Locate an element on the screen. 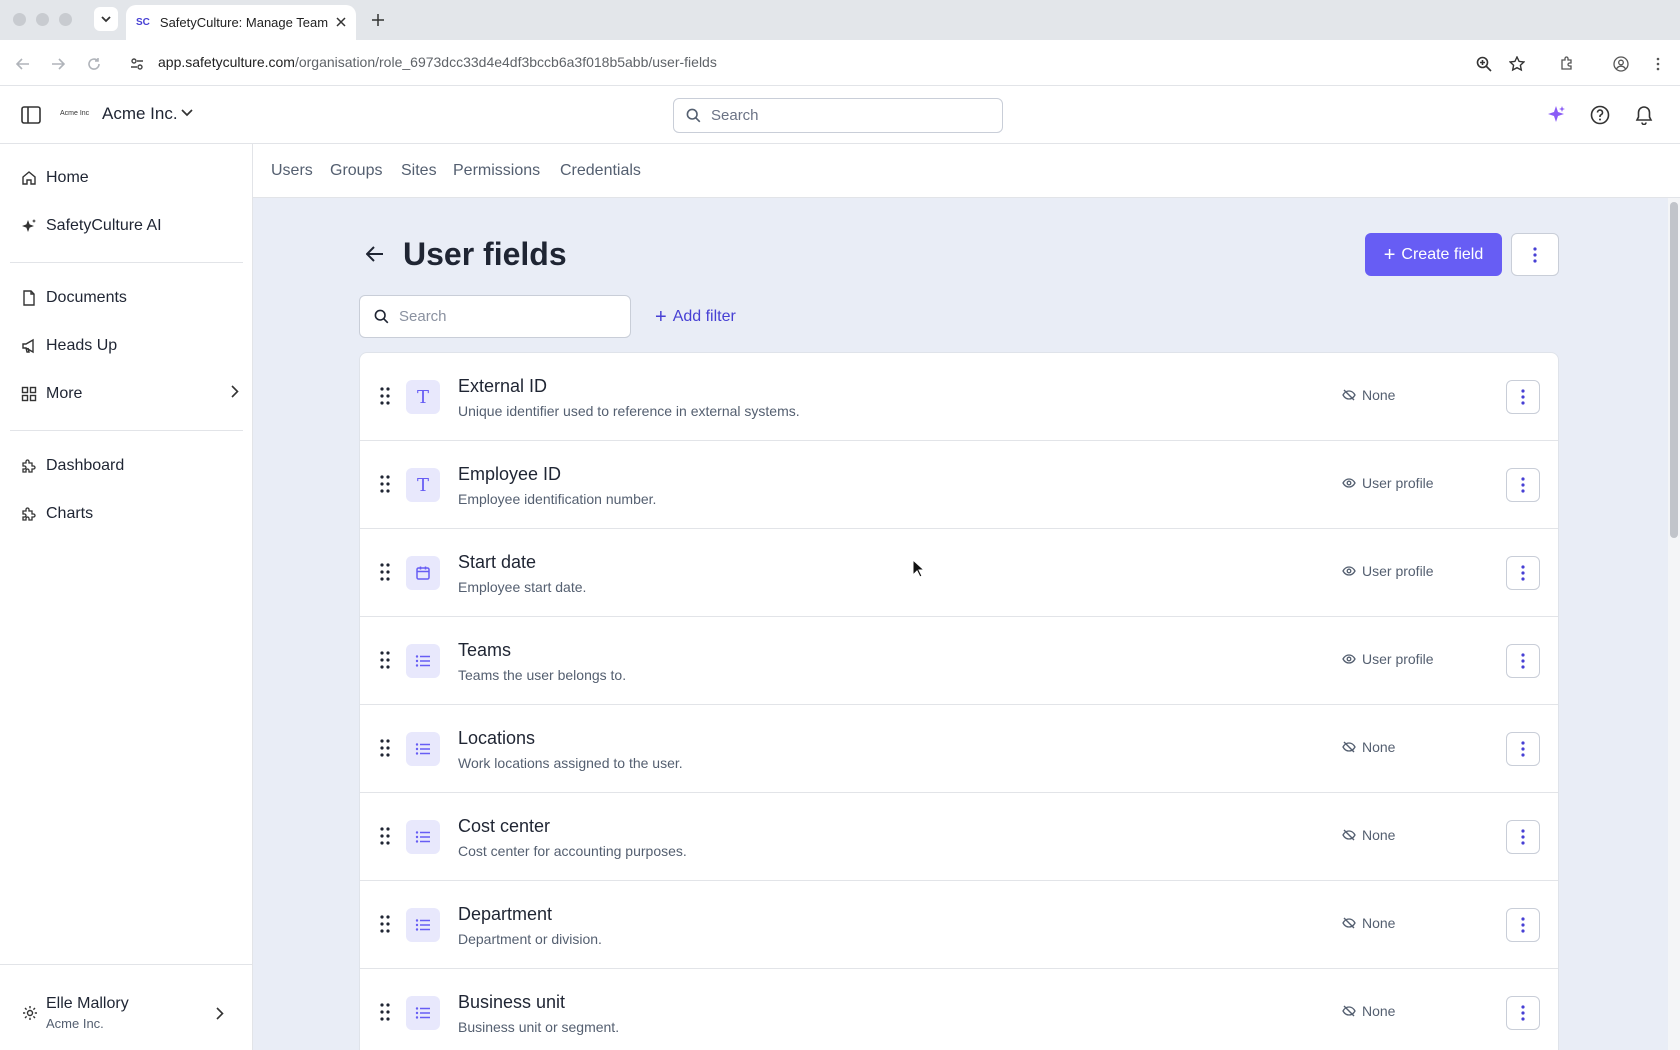 Image resolution: width=1680 pixels, height=1050 pixels. browser-menu-icon is located at coordinates (1658, 64).